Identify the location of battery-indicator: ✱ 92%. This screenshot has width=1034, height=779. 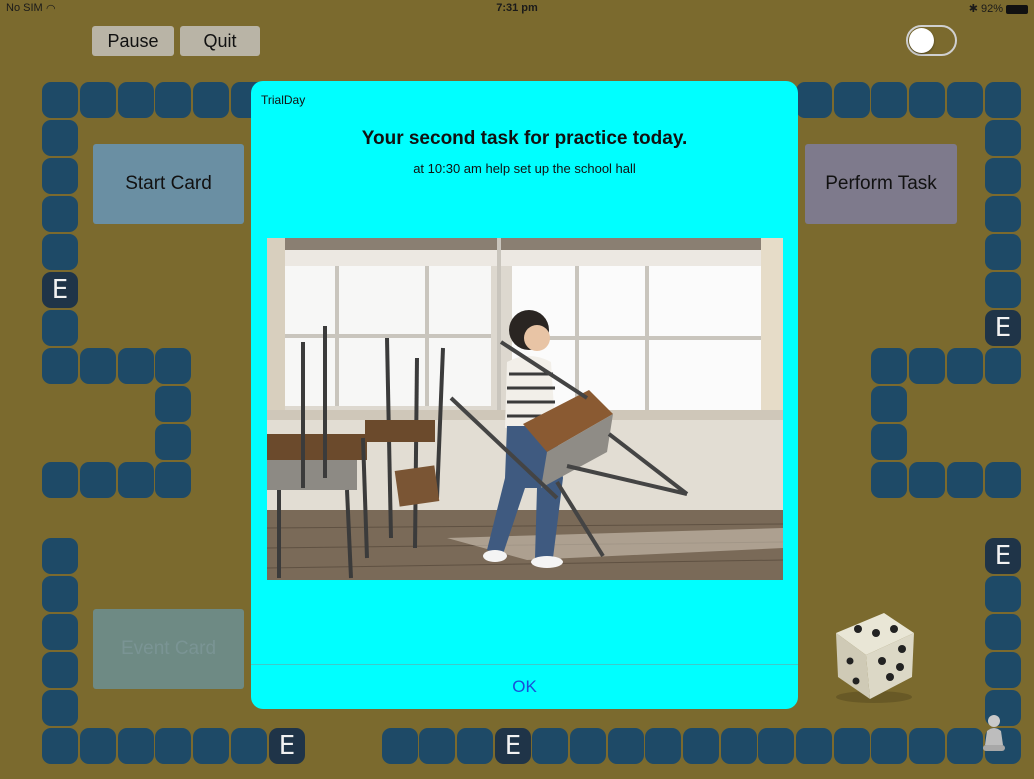
(998, 8).